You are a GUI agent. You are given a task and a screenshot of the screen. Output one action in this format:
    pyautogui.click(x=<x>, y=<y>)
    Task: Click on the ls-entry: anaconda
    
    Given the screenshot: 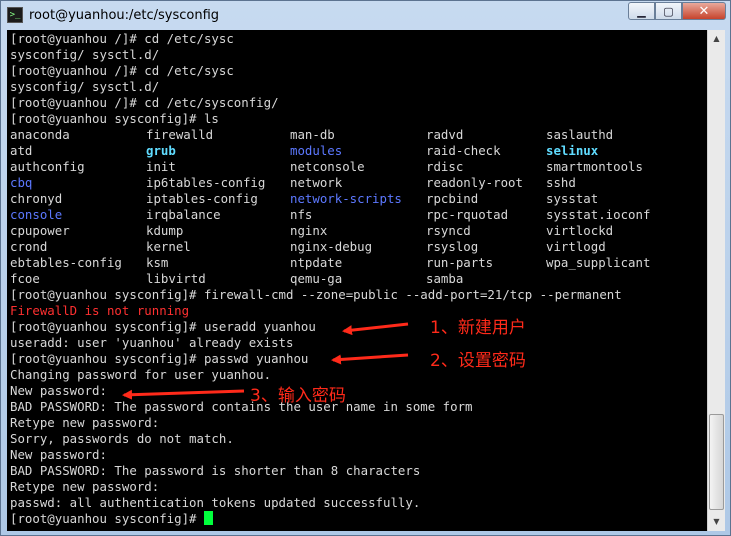 What is the action you would take?
    pyautogui.click(x=40, y=134)
    